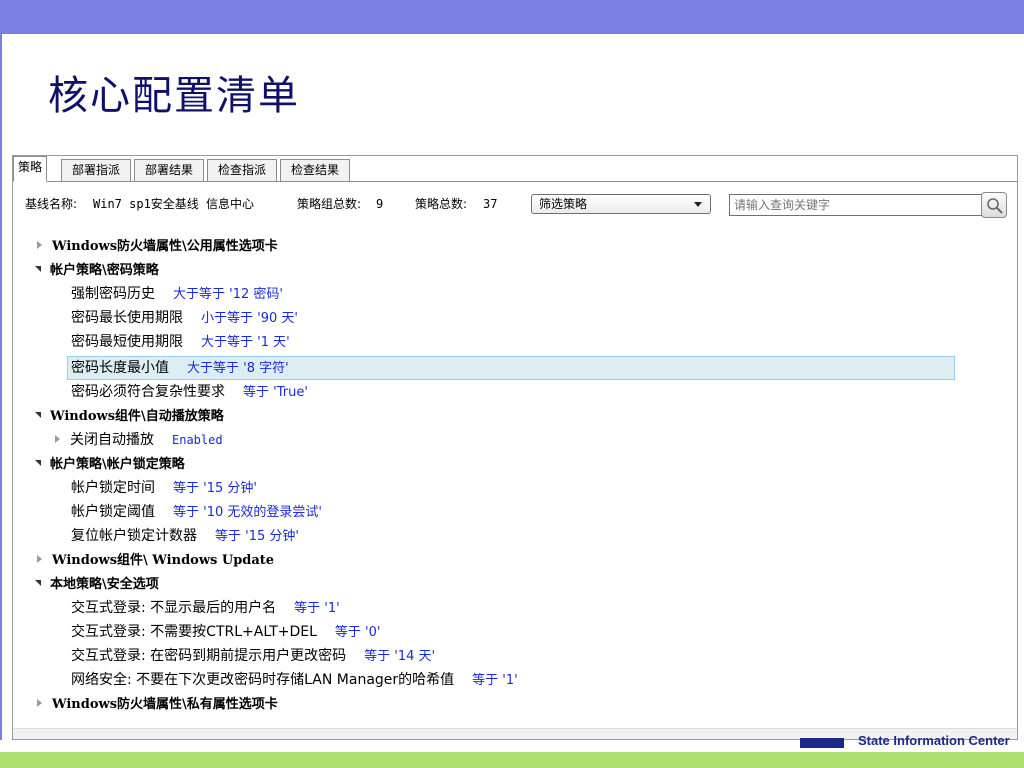 The height and width of the screenshot is (768, 1024). I want to click on slide-top-bar, so click(512, 17).